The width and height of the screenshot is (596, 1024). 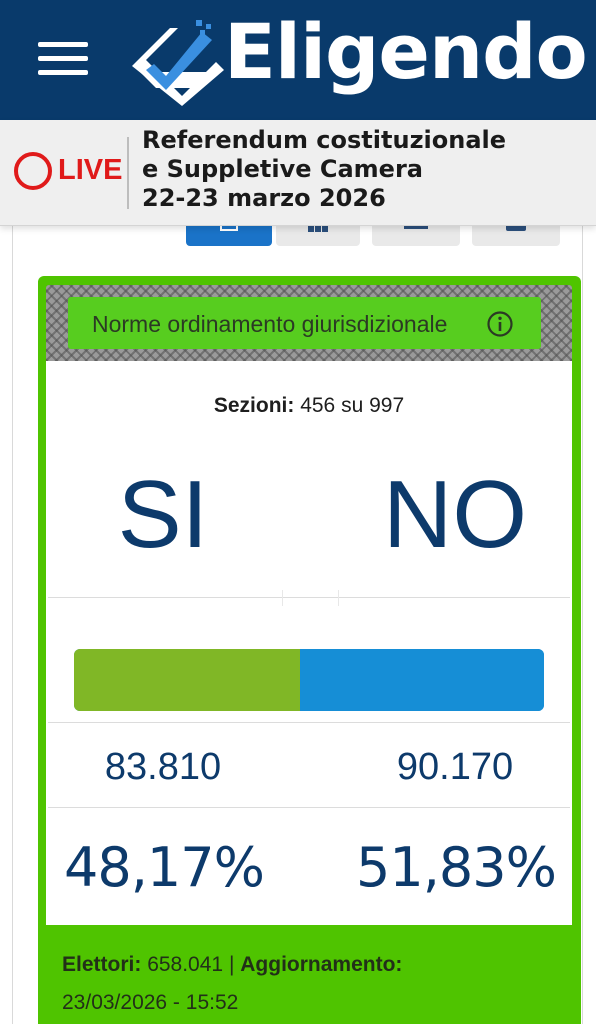 What do you see at coordinates (270, 324) in the screenshot?
I see `referendum-topic: Norme ordinamento giurisdizionale` at bounding box center [270, 324].